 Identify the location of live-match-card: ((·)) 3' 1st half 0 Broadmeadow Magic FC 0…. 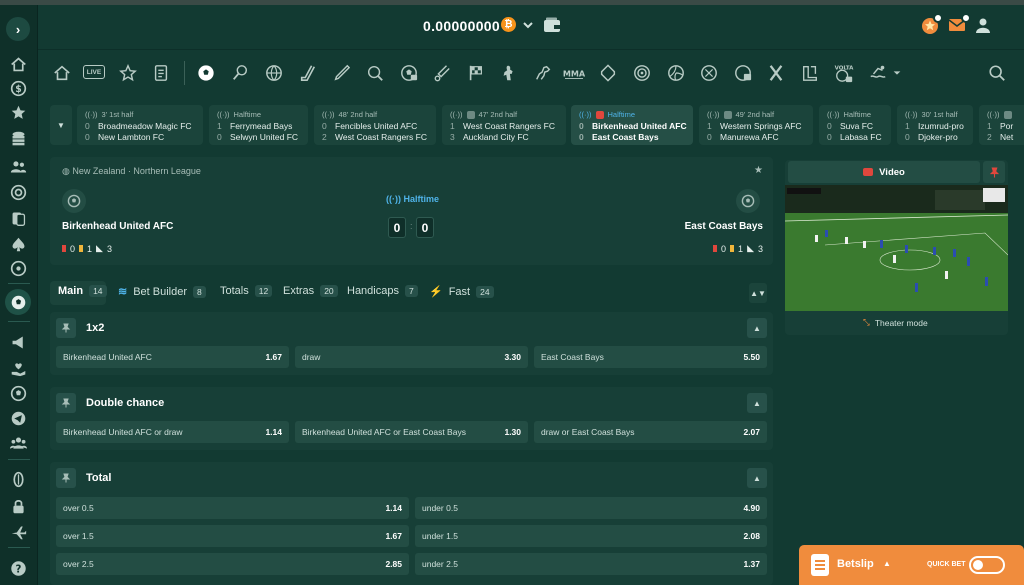
(140, 125).